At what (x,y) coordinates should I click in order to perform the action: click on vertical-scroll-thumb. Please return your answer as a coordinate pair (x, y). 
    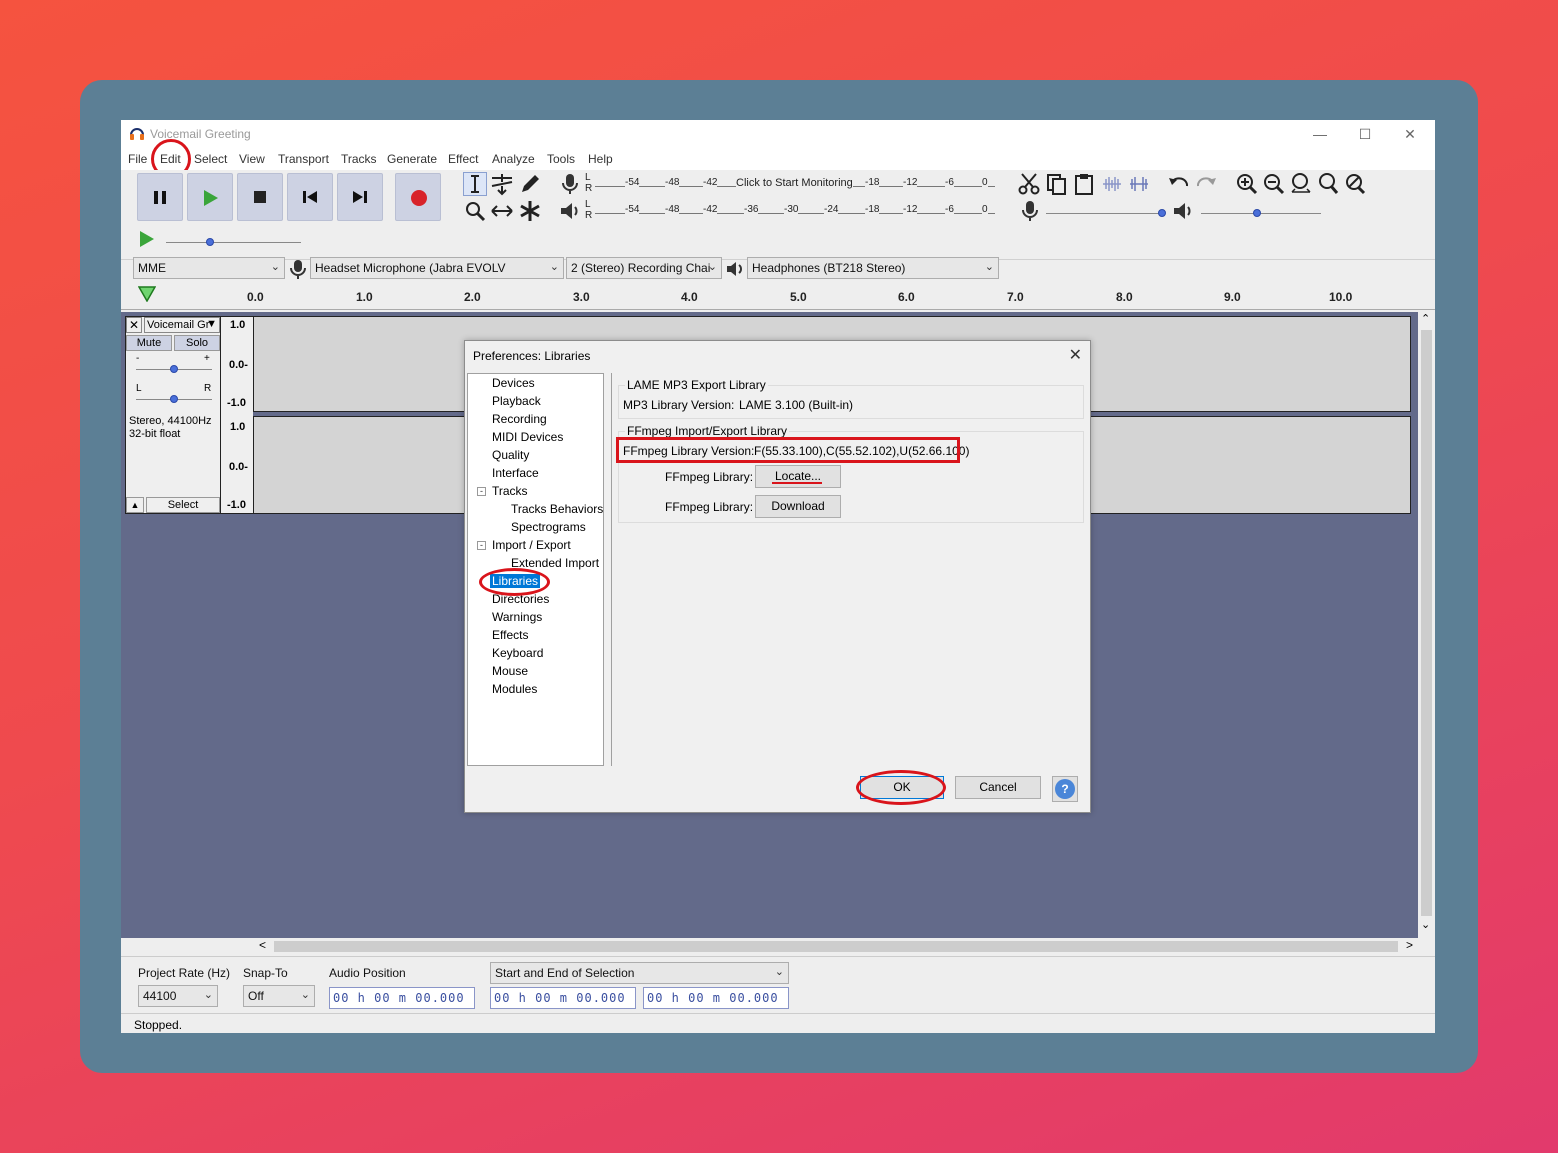
    Looking at the image, I should click on (1426, 623).